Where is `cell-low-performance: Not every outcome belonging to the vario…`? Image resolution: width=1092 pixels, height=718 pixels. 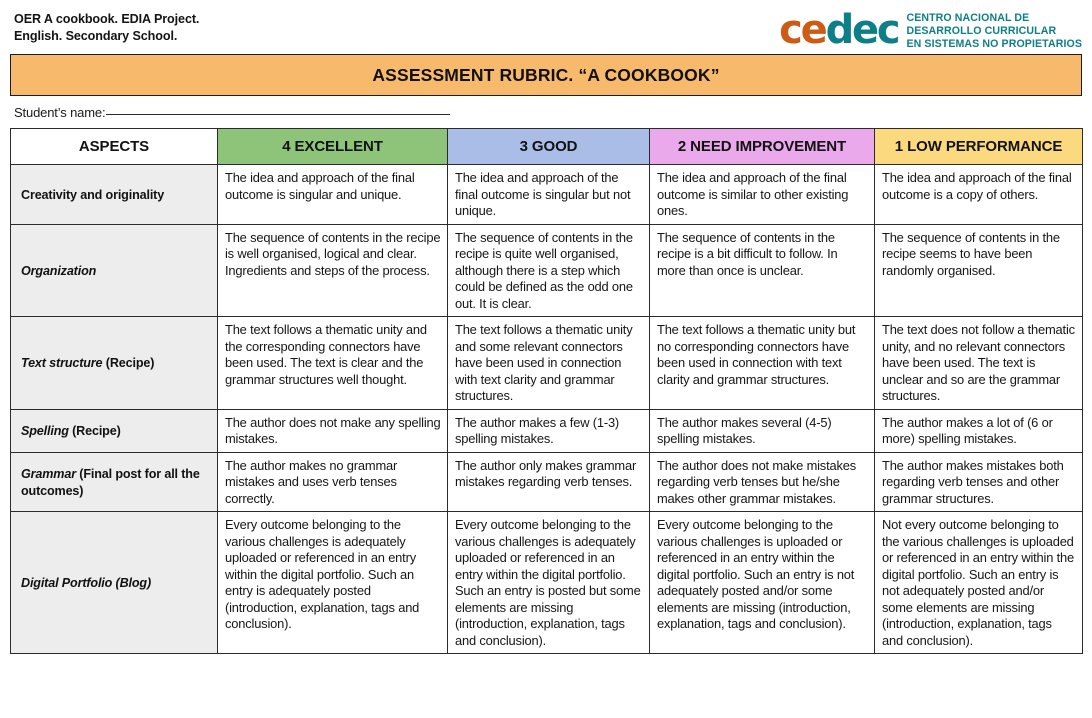
cell-low-performance: Not every outcome belonging to the vario… is located at coordinates (978, 583).